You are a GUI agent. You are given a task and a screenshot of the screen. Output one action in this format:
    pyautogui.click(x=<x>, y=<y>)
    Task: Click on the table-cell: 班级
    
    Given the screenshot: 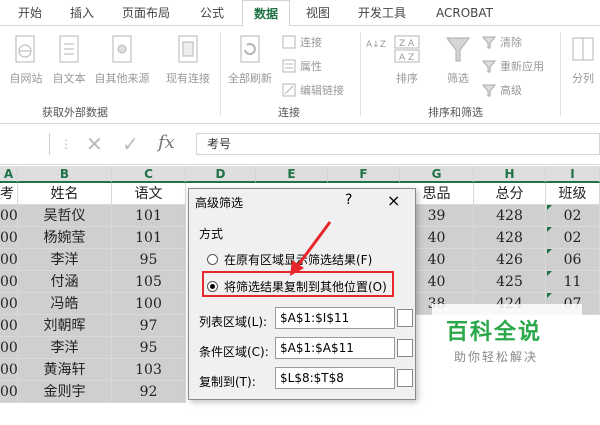 What is the action you would take?
    pyautogui.click(x=573, y=194)
    